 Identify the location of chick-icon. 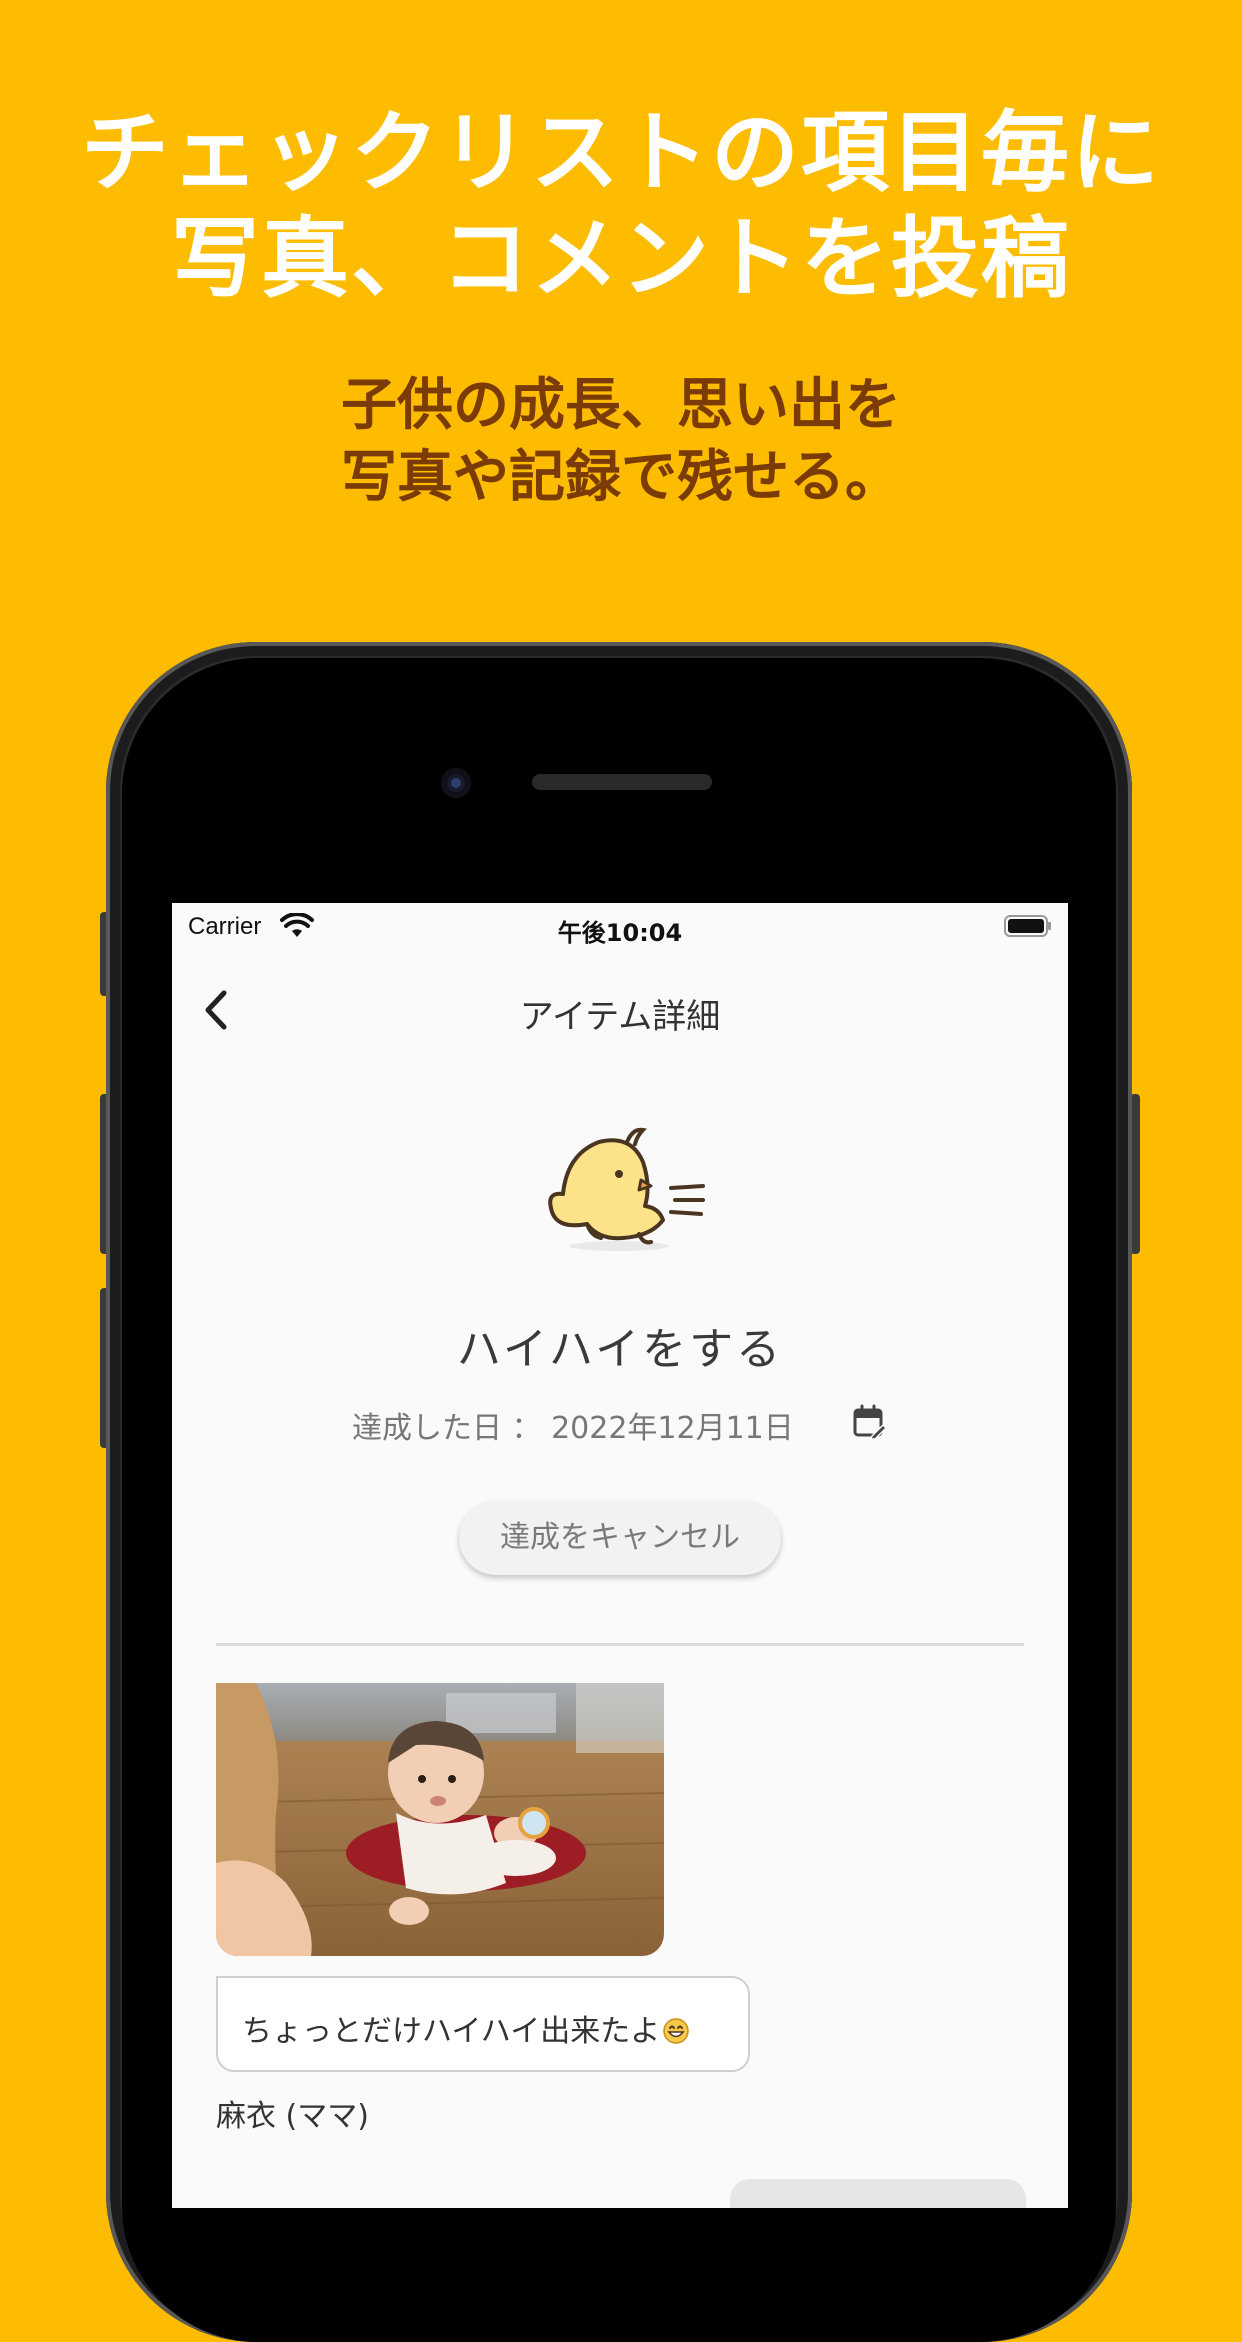
(626, 1189).